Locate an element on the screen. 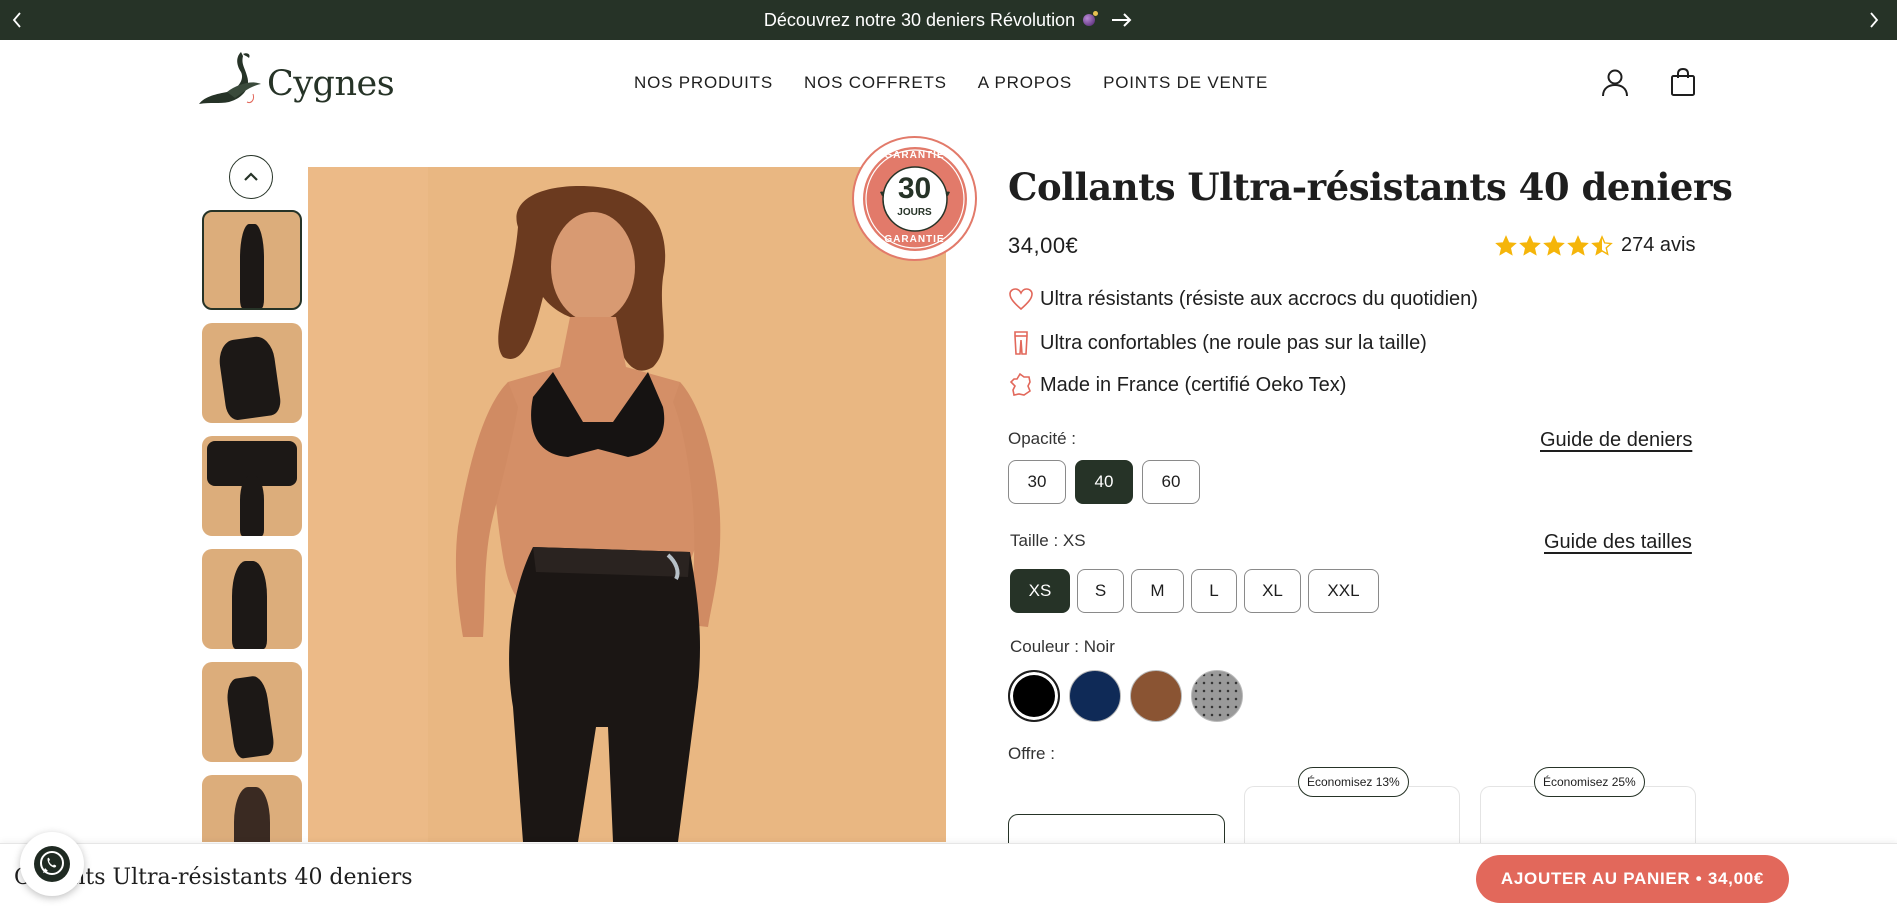 The height and width of the screenshot is (912, 1897). announcement-bar: Découvrez notre 30 deniers Révolution is located at coordinates (948, 20).